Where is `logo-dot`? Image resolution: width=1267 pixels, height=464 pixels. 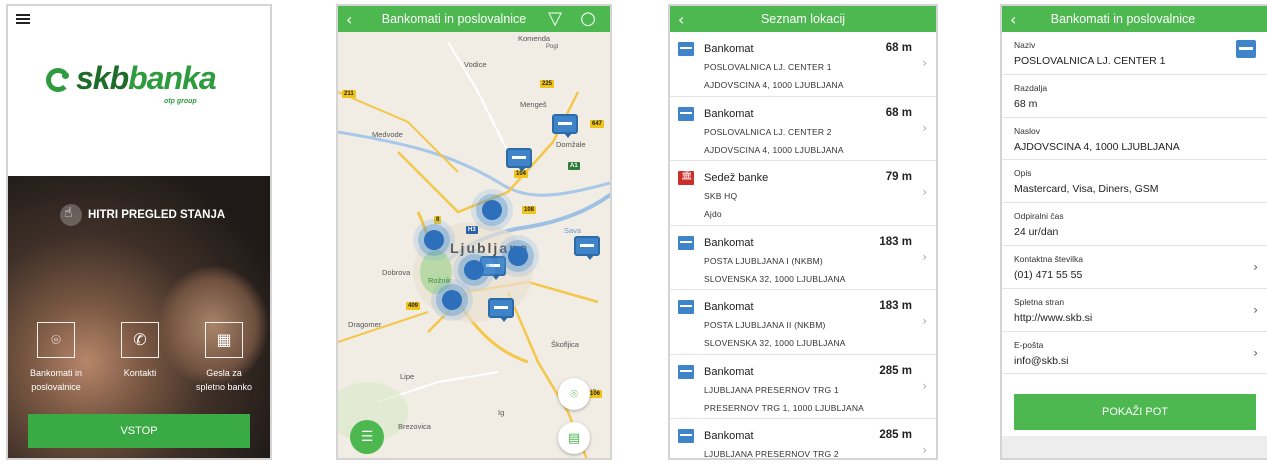
logo-dot is located at coordinates (65, 75).